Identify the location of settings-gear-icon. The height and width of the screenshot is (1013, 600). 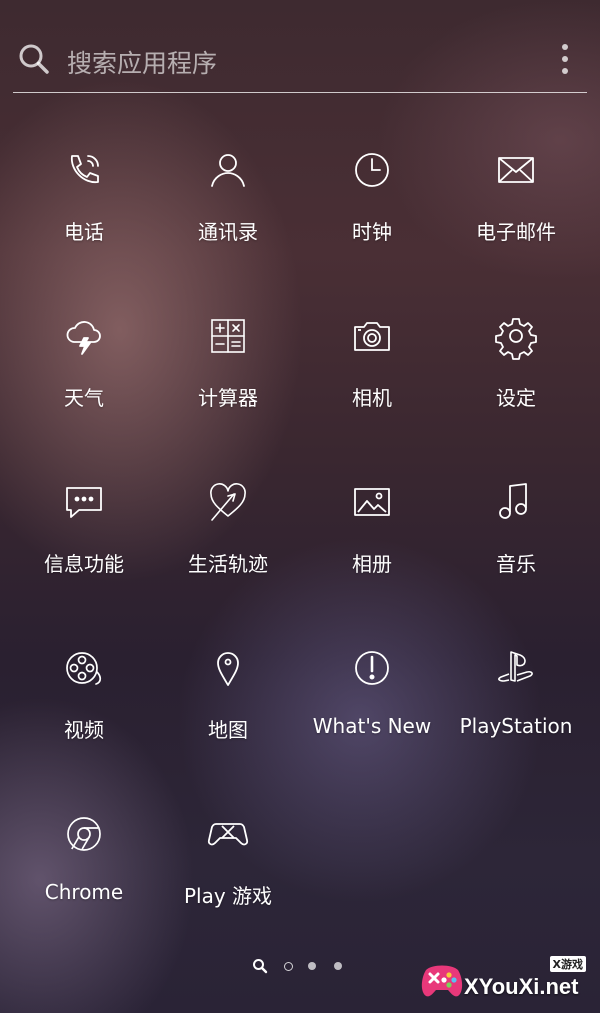
(516, 338).